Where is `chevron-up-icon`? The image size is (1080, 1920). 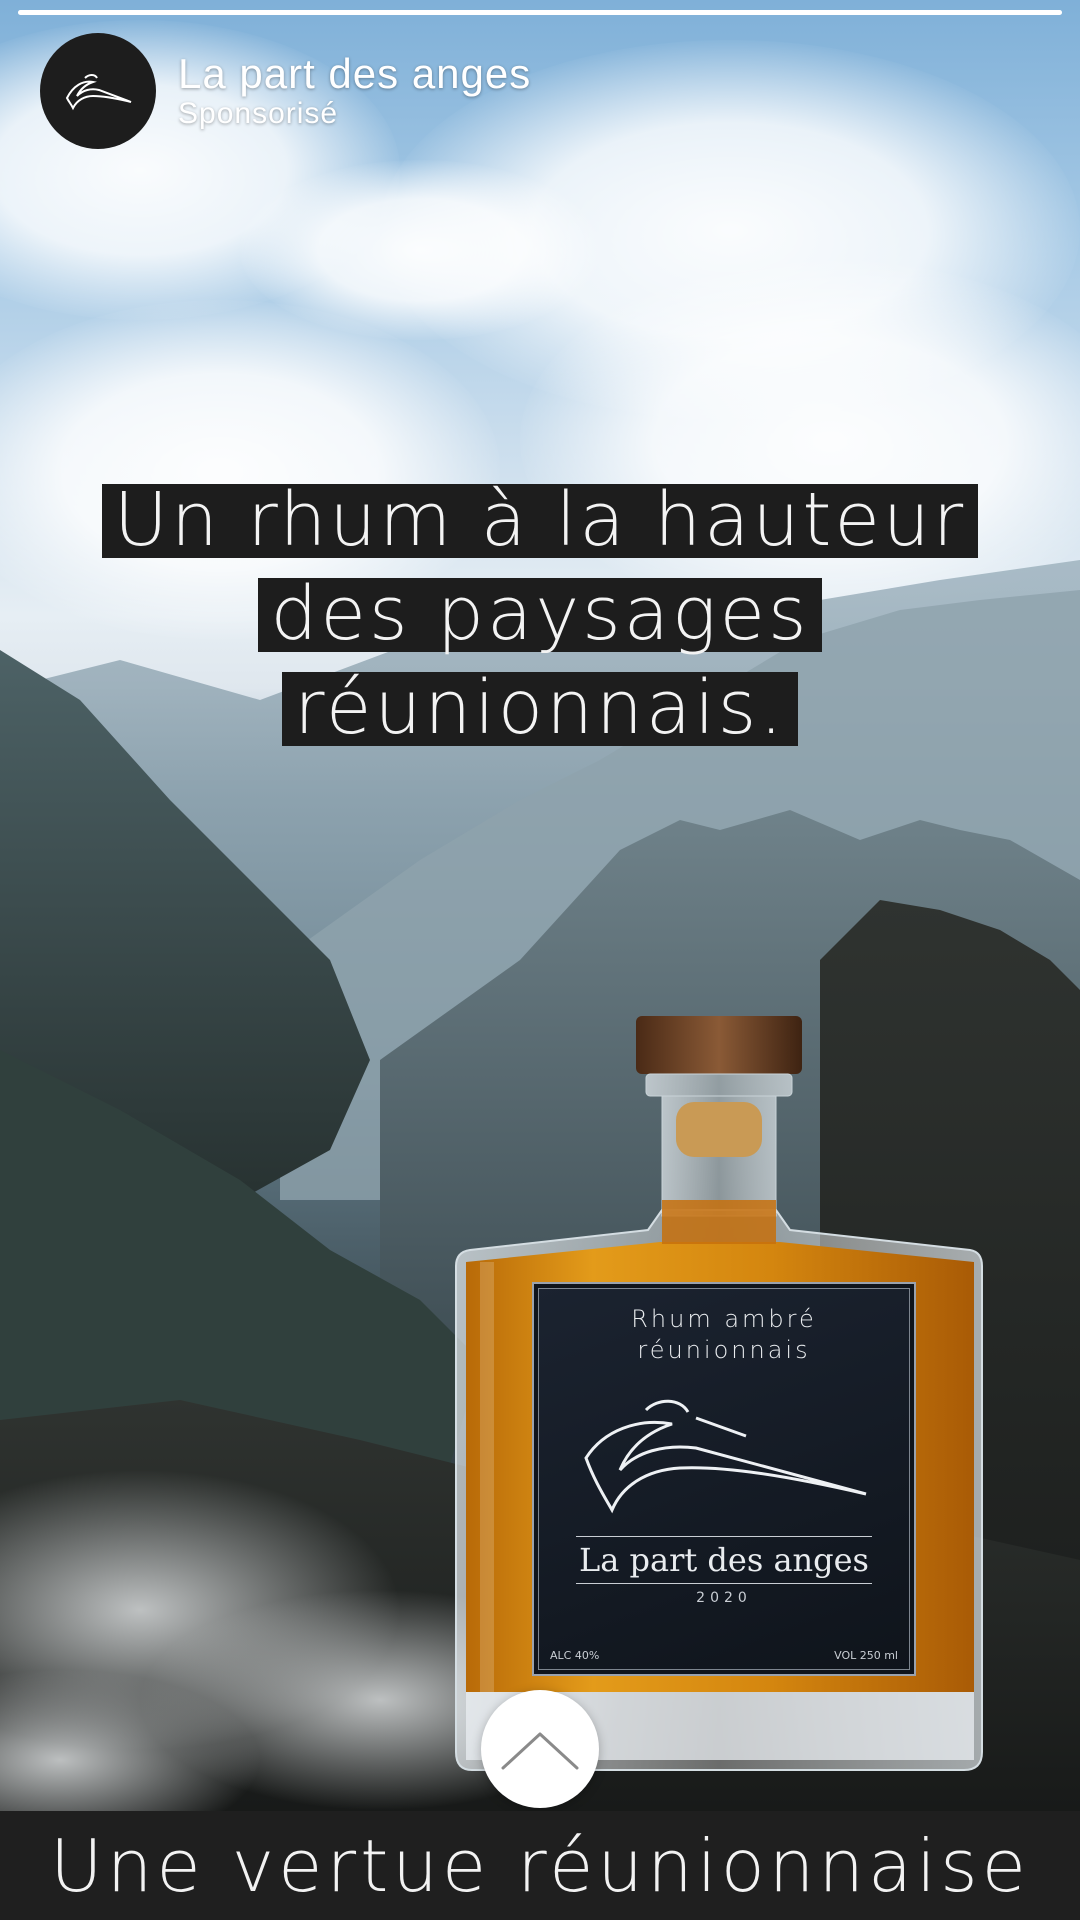
chevron-up-icon is located at coordinates (540, 1751).